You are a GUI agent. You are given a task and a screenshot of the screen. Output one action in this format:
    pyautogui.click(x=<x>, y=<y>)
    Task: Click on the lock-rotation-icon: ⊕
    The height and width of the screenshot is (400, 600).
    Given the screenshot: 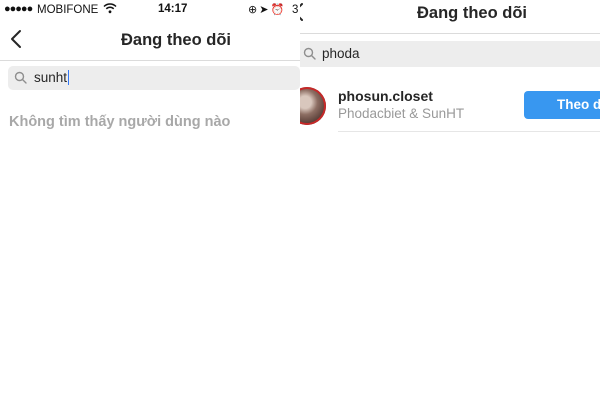 What is the action you would take?
    pyautogui.click(x=254, y=10)
    